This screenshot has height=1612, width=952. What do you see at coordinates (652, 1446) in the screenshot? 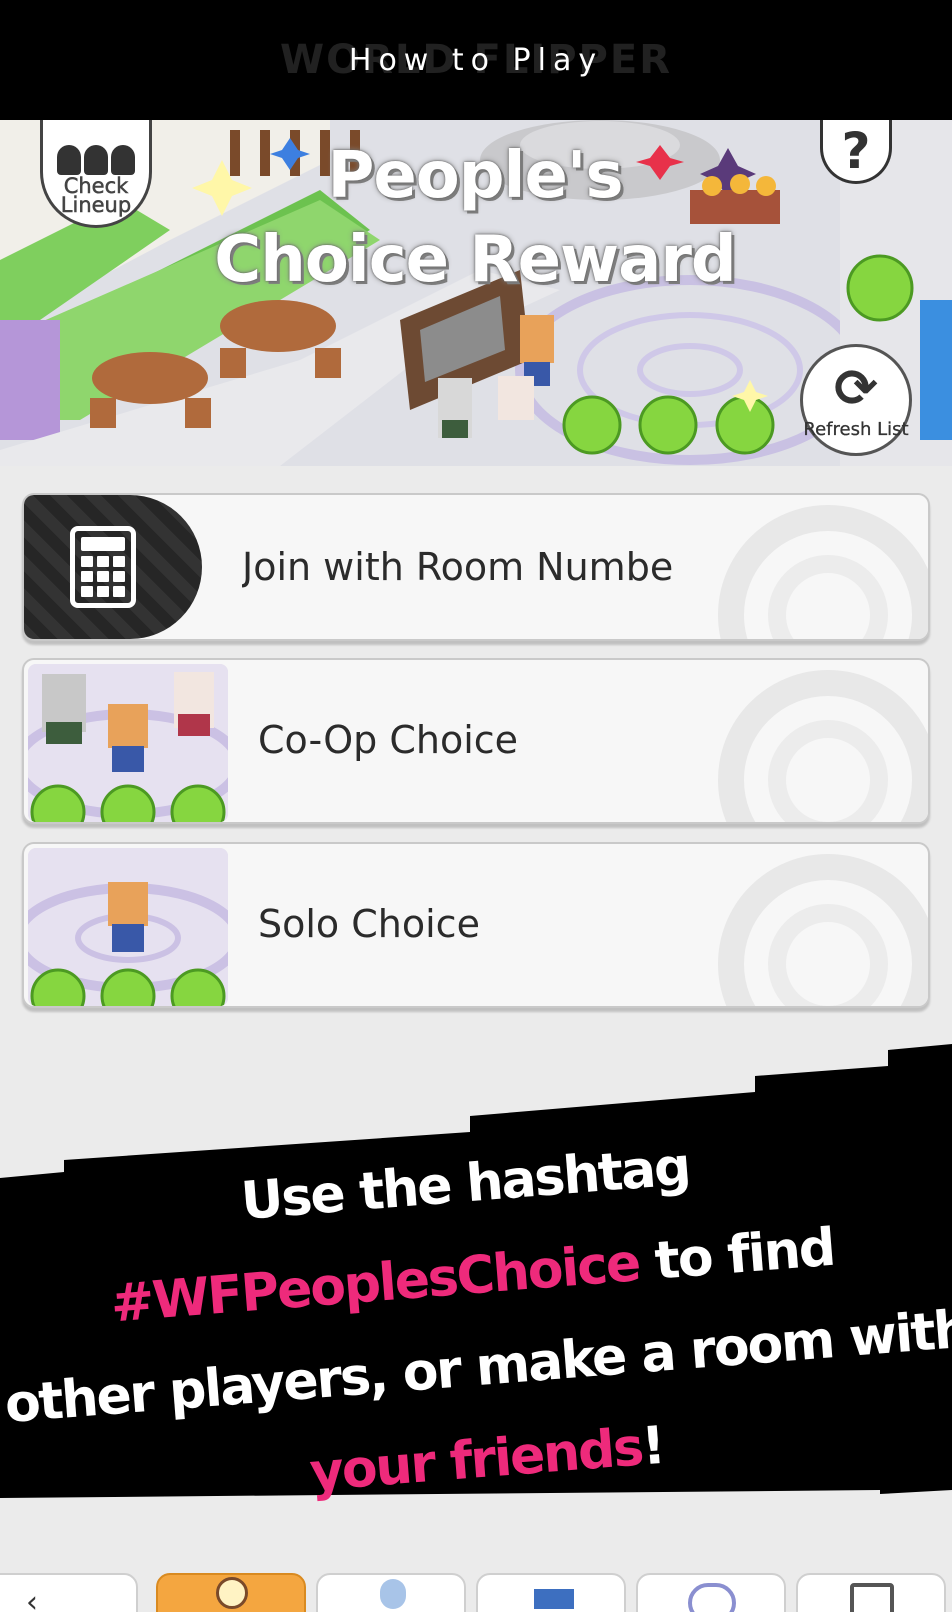
I see `promo-exclaim: !` at bounding box center [652, 1446].